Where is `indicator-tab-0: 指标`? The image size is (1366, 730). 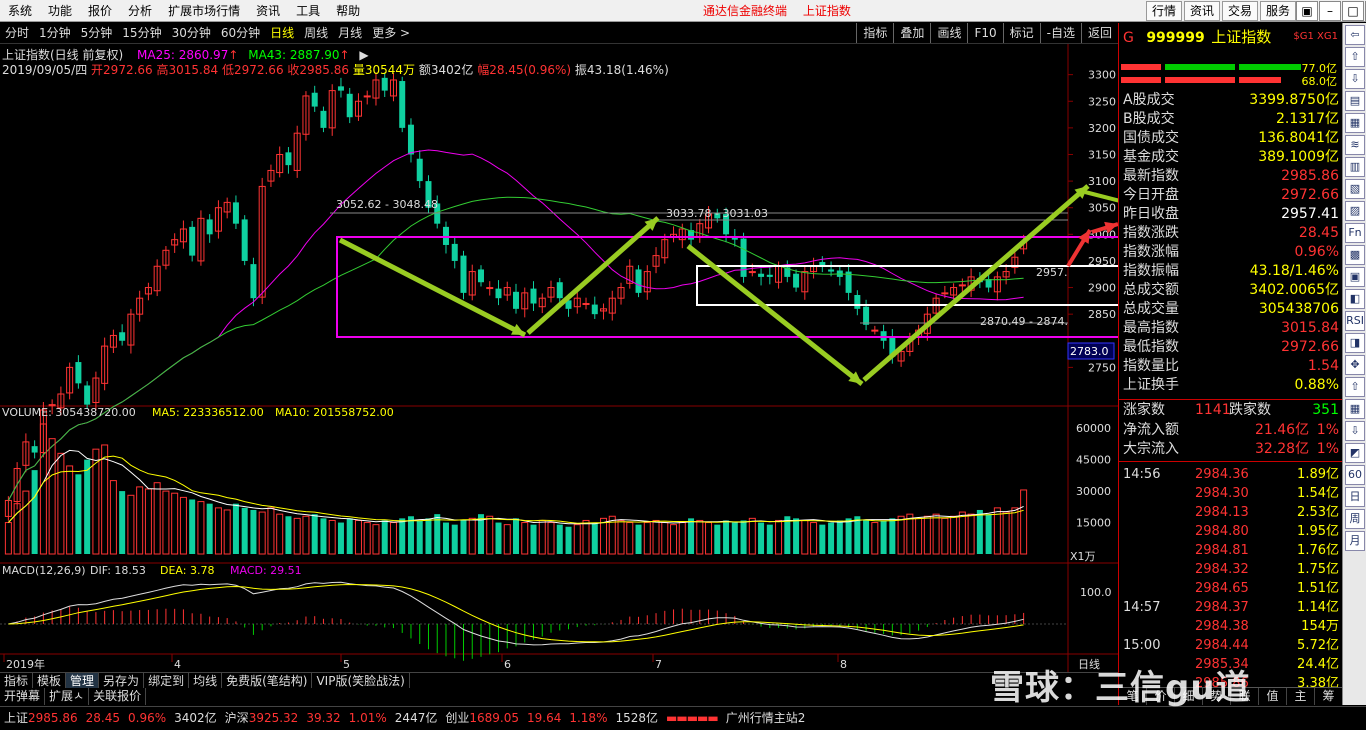 indicator-tab-0: 指标 is located at coordinates (17, 680).